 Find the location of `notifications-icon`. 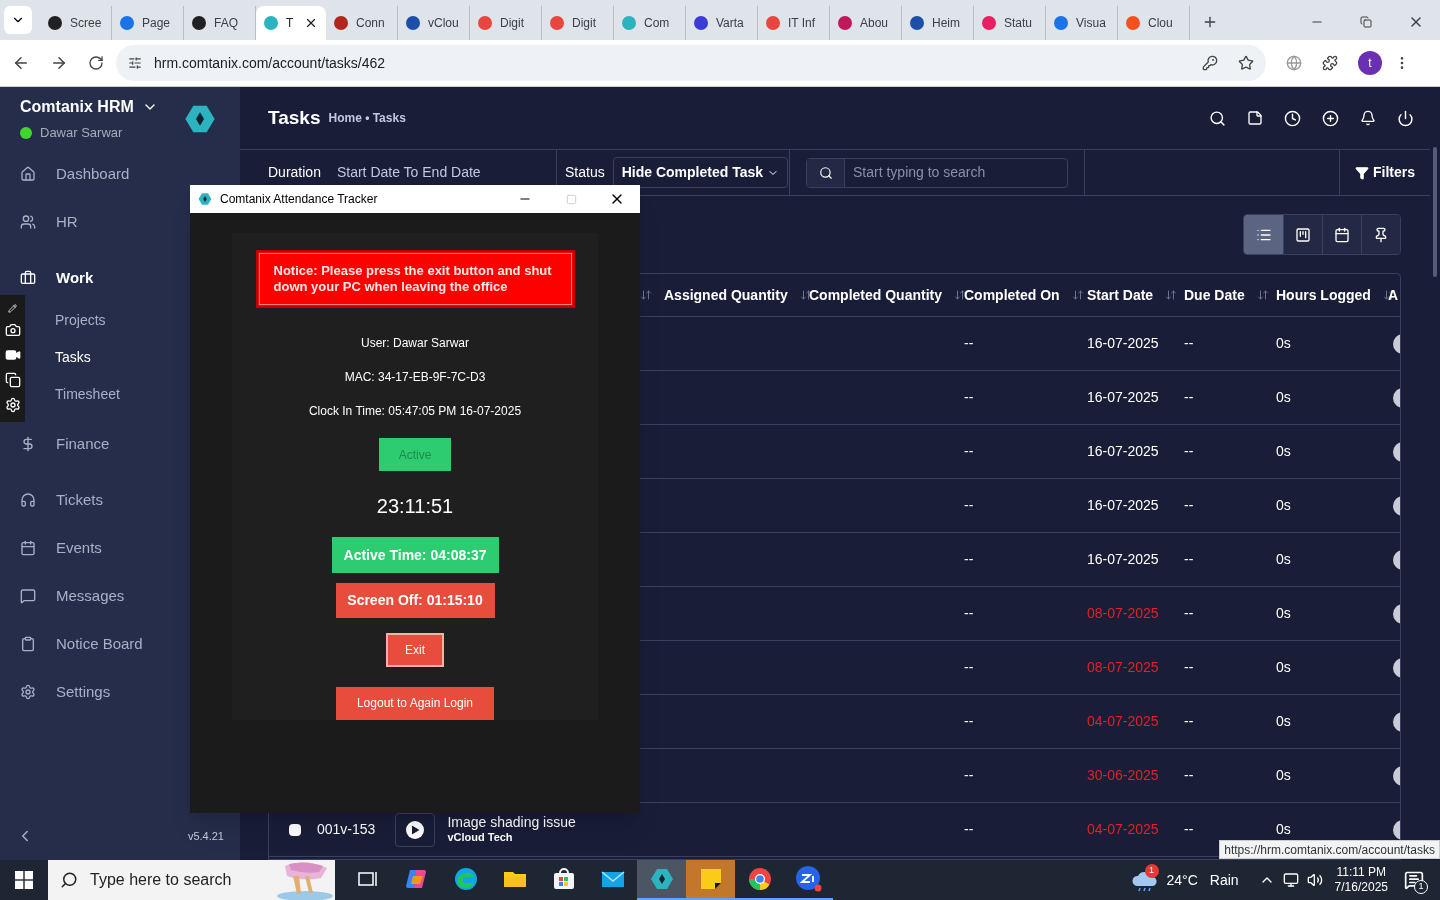

notifications-icon is located at coordinates (1368, 118).